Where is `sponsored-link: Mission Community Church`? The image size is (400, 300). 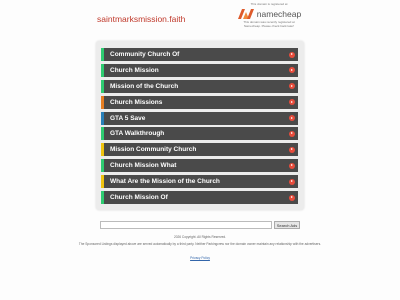
sponsored-link: Mission Community Church is located at coordinates (199, 150).